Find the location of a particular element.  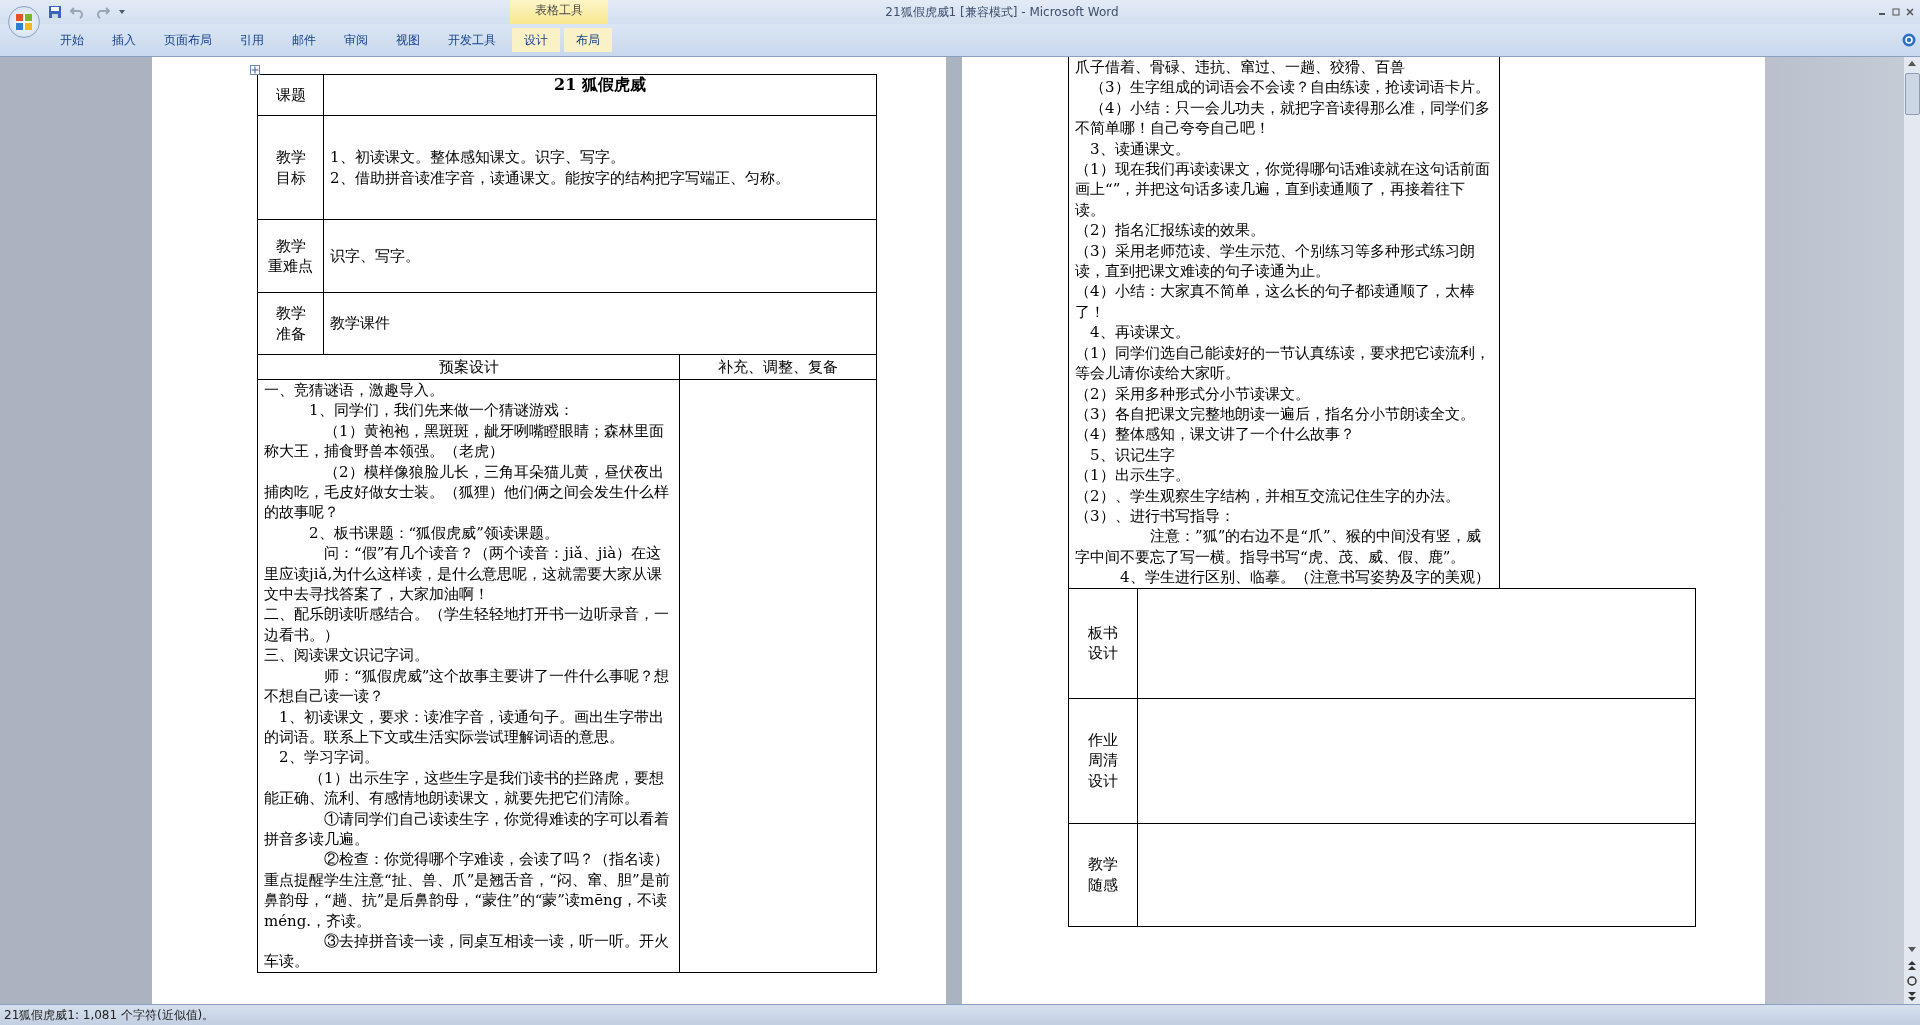

row-label: 课题 is located at coordinates (290, 94).